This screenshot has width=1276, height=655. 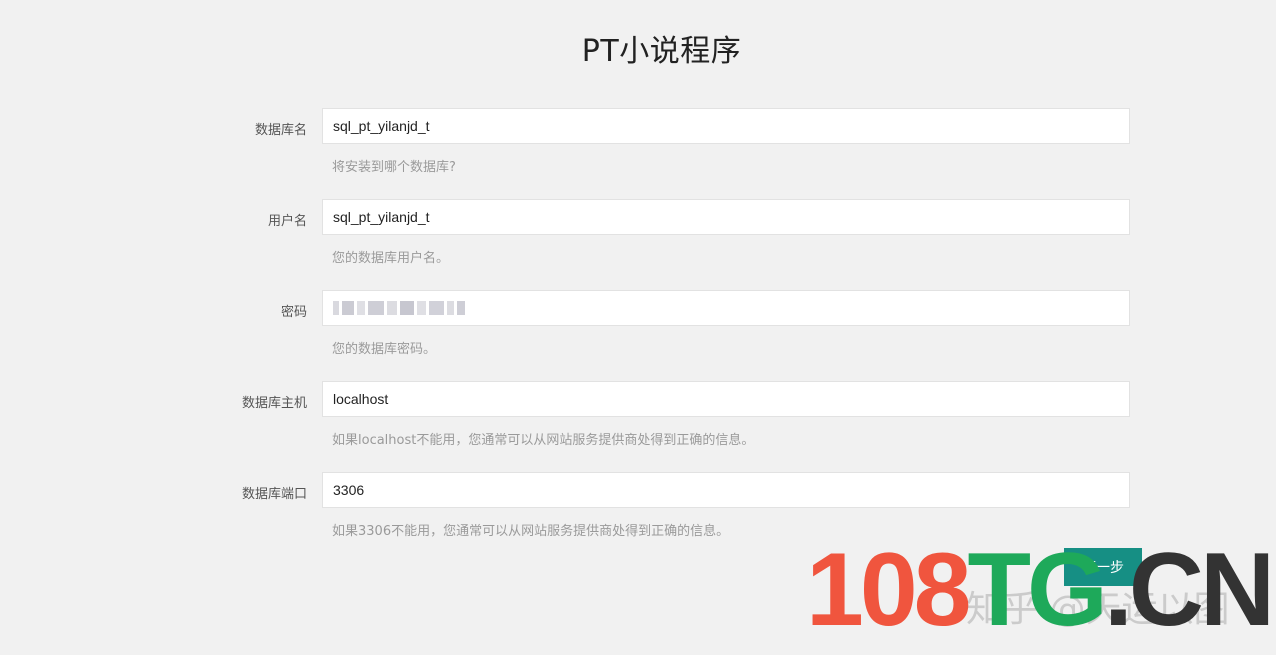 What do you see at coordinates (391, 258) in the screenshot?
I see `username-help: 您的数据库用户名。` at bounding box center [391, 258].